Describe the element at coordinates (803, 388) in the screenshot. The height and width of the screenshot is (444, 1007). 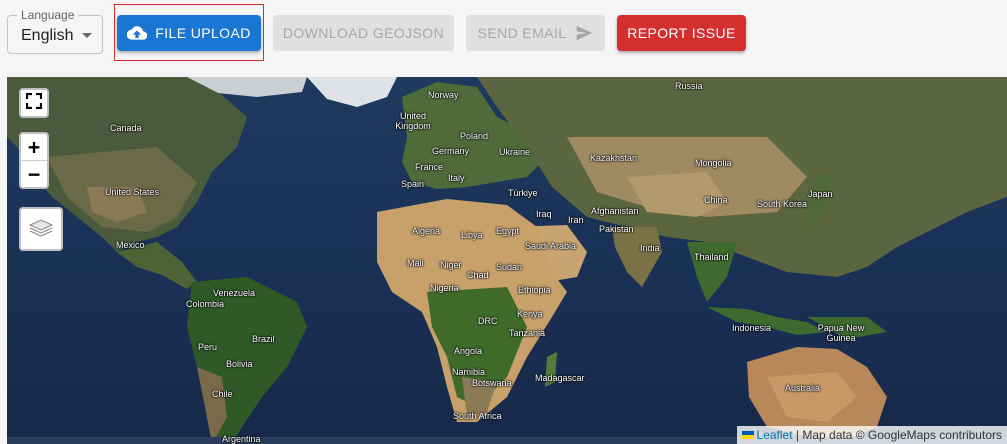
I see `map-label: Australia` at that location.